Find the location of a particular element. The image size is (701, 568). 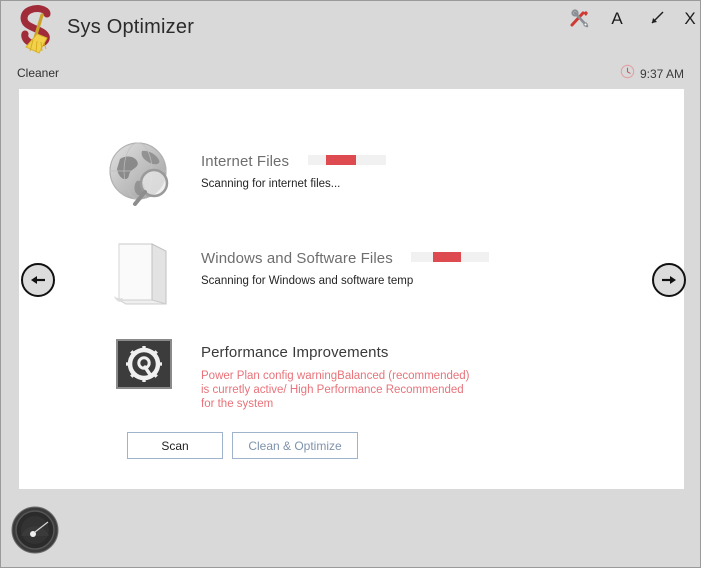

internet-files-progress is located at coordinates (346, 159).